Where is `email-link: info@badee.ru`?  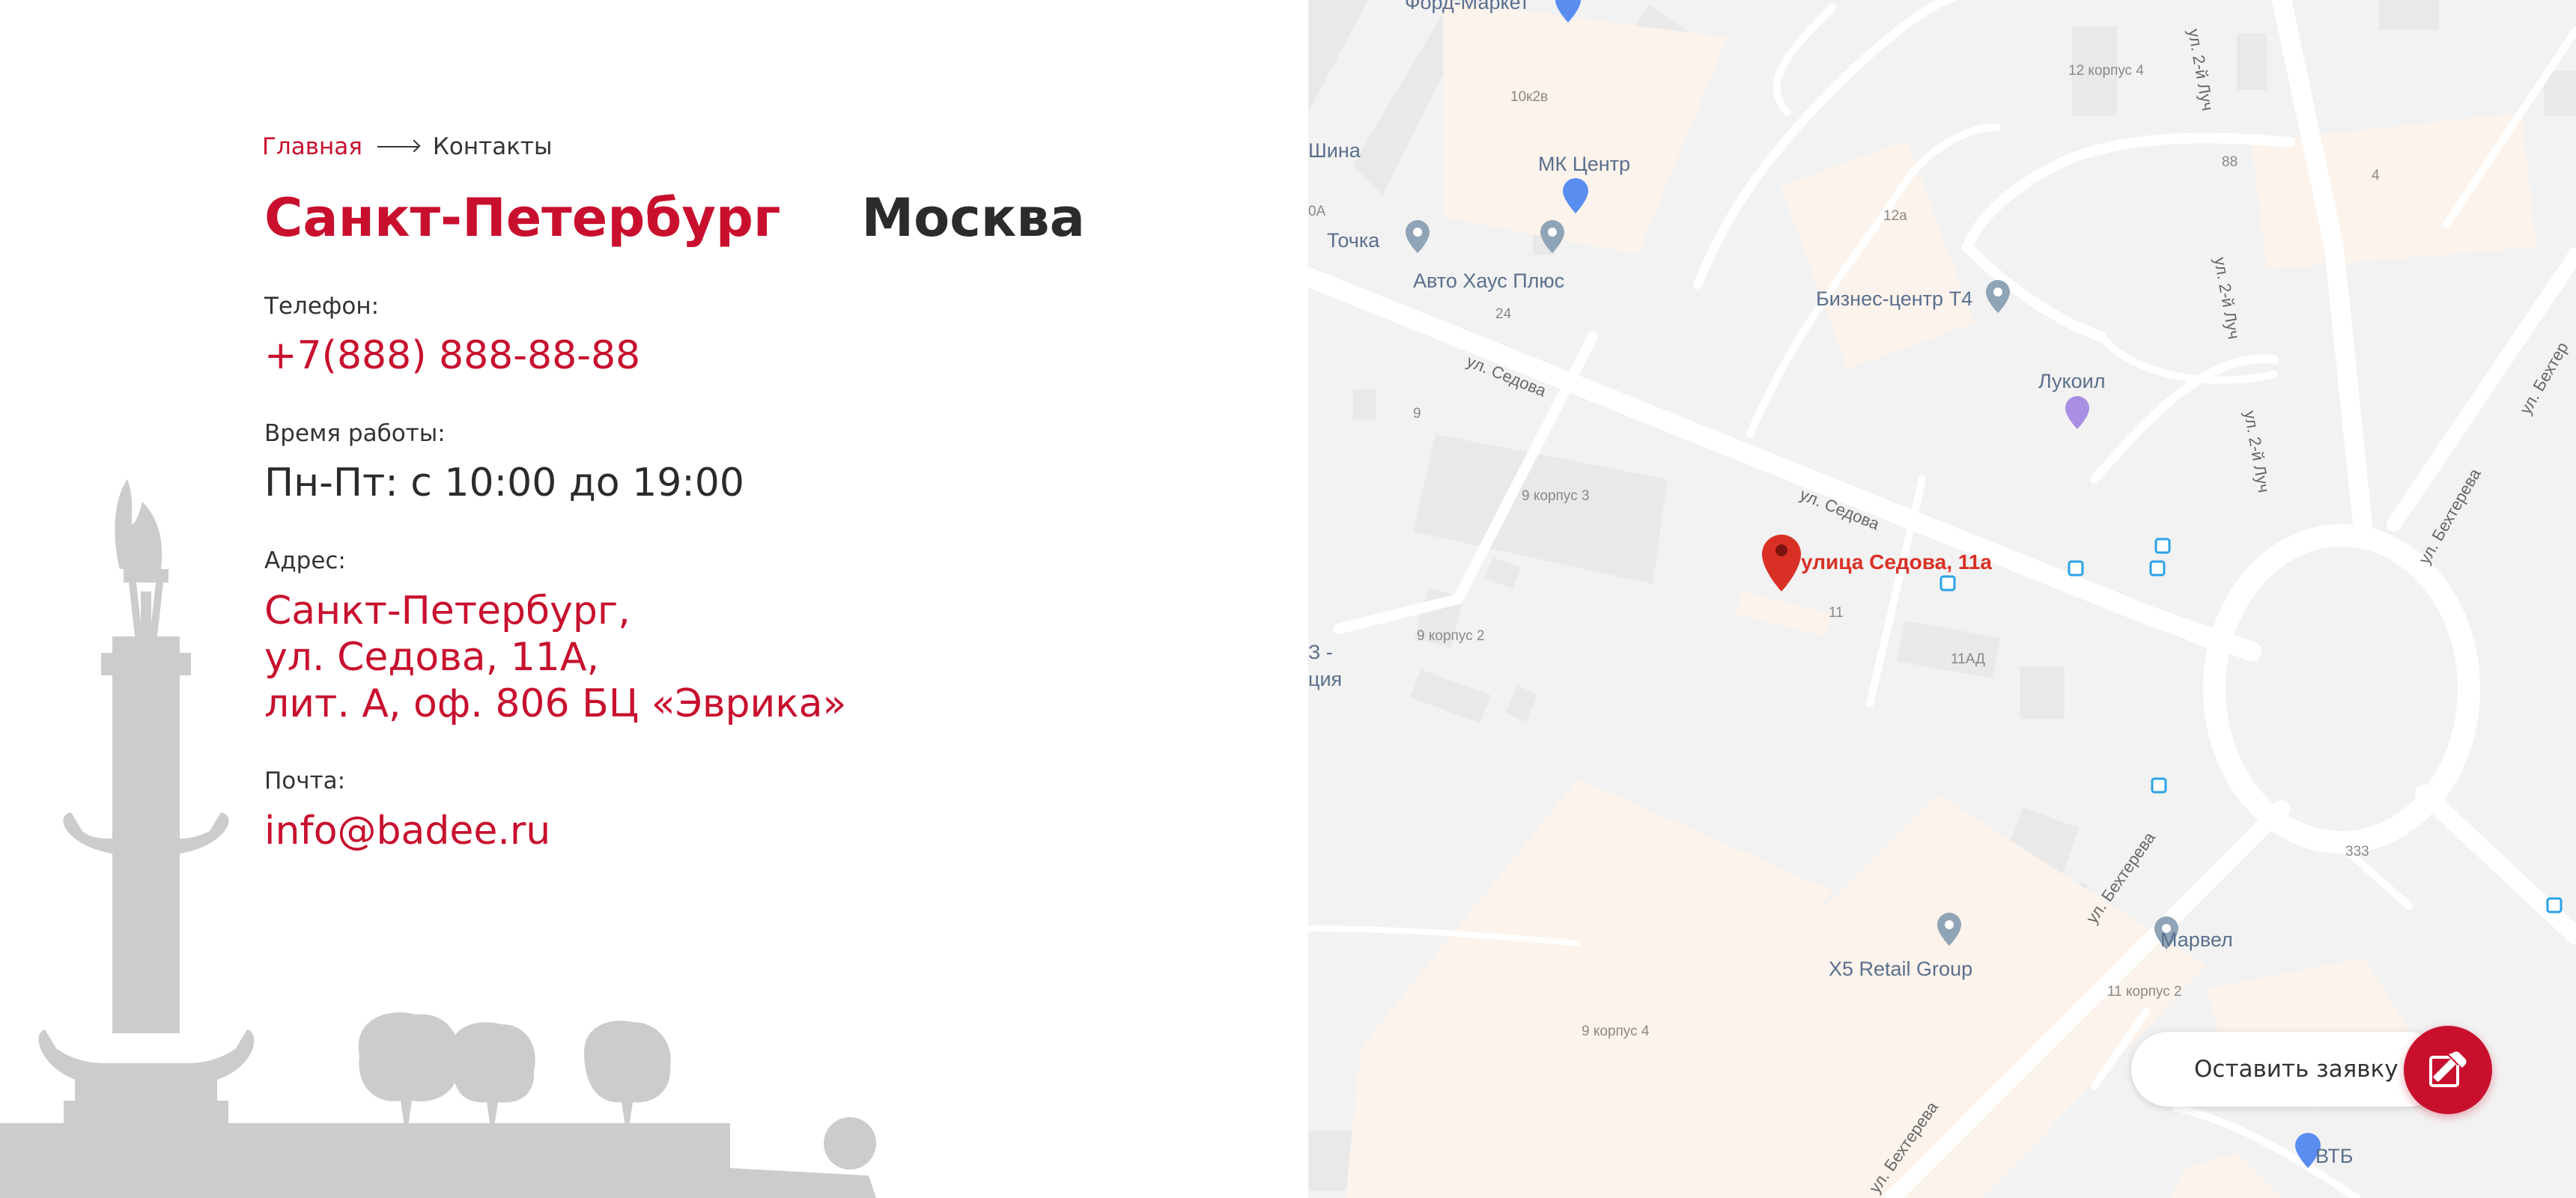
email-link: info@badee.ru is located at coordinates (407, 831).